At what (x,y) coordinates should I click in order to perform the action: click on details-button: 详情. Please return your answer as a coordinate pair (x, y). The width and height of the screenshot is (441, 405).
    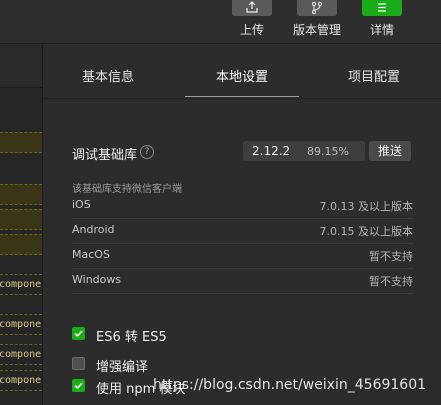
    Looking at the image, I should click on (382, 19).